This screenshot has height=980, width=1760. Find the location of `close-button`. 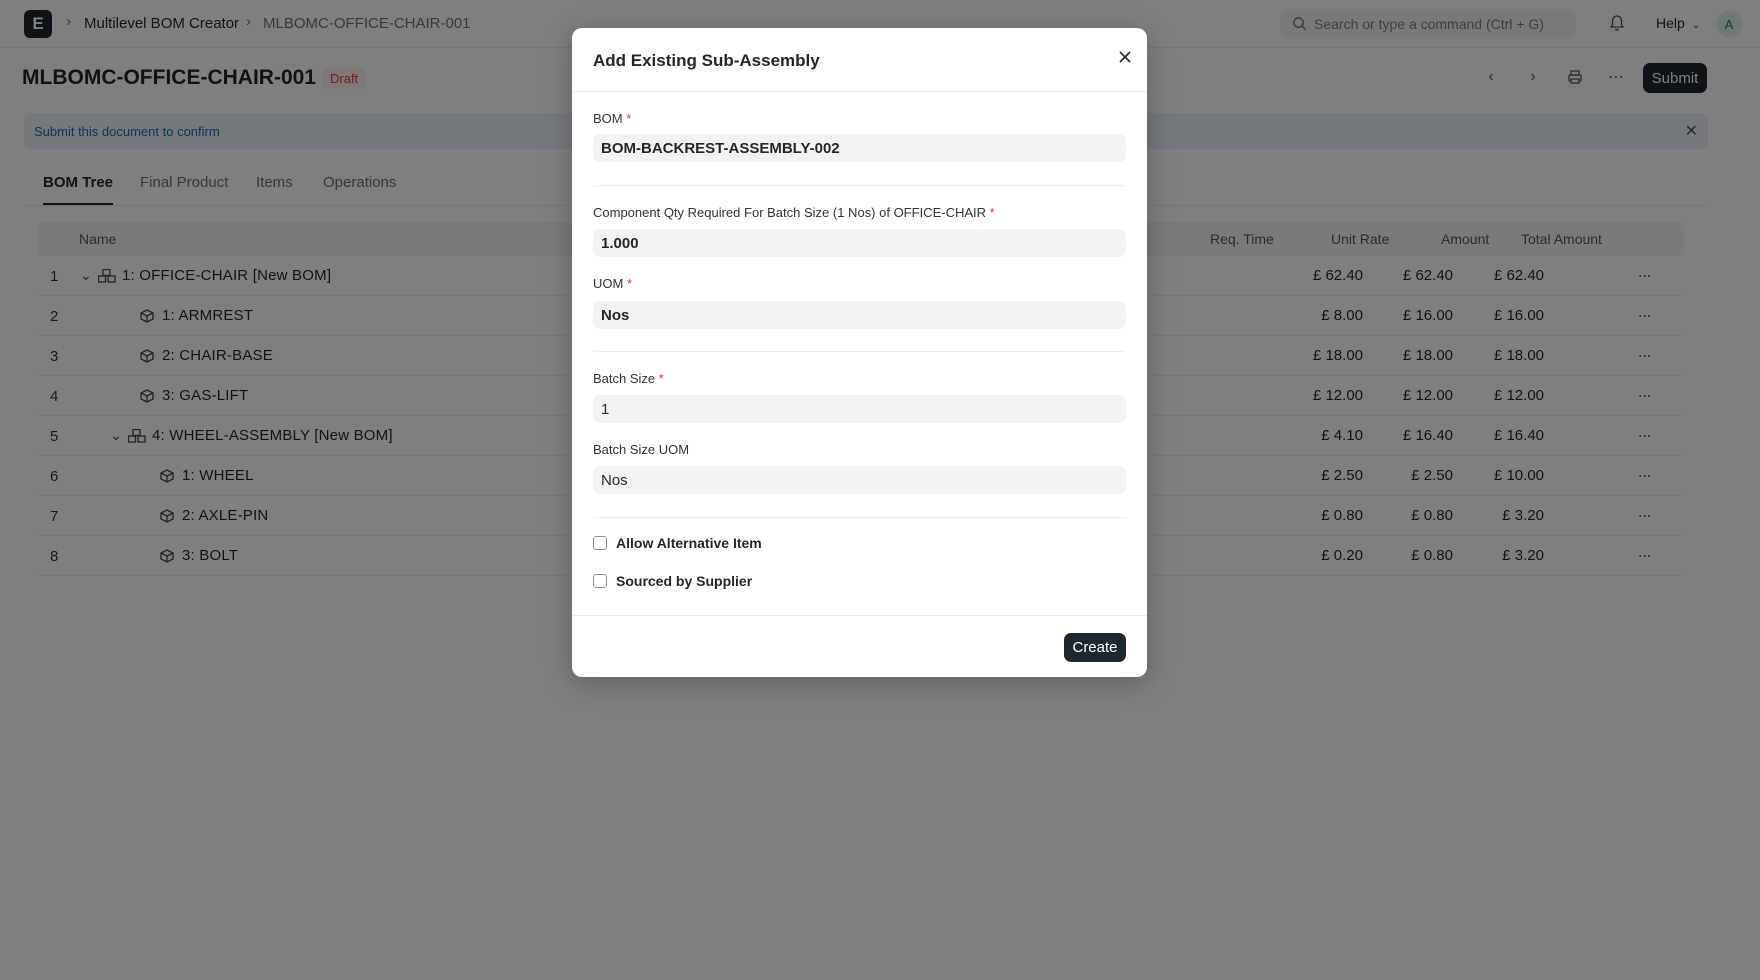

close-button is located at coordinates (1125, 57).